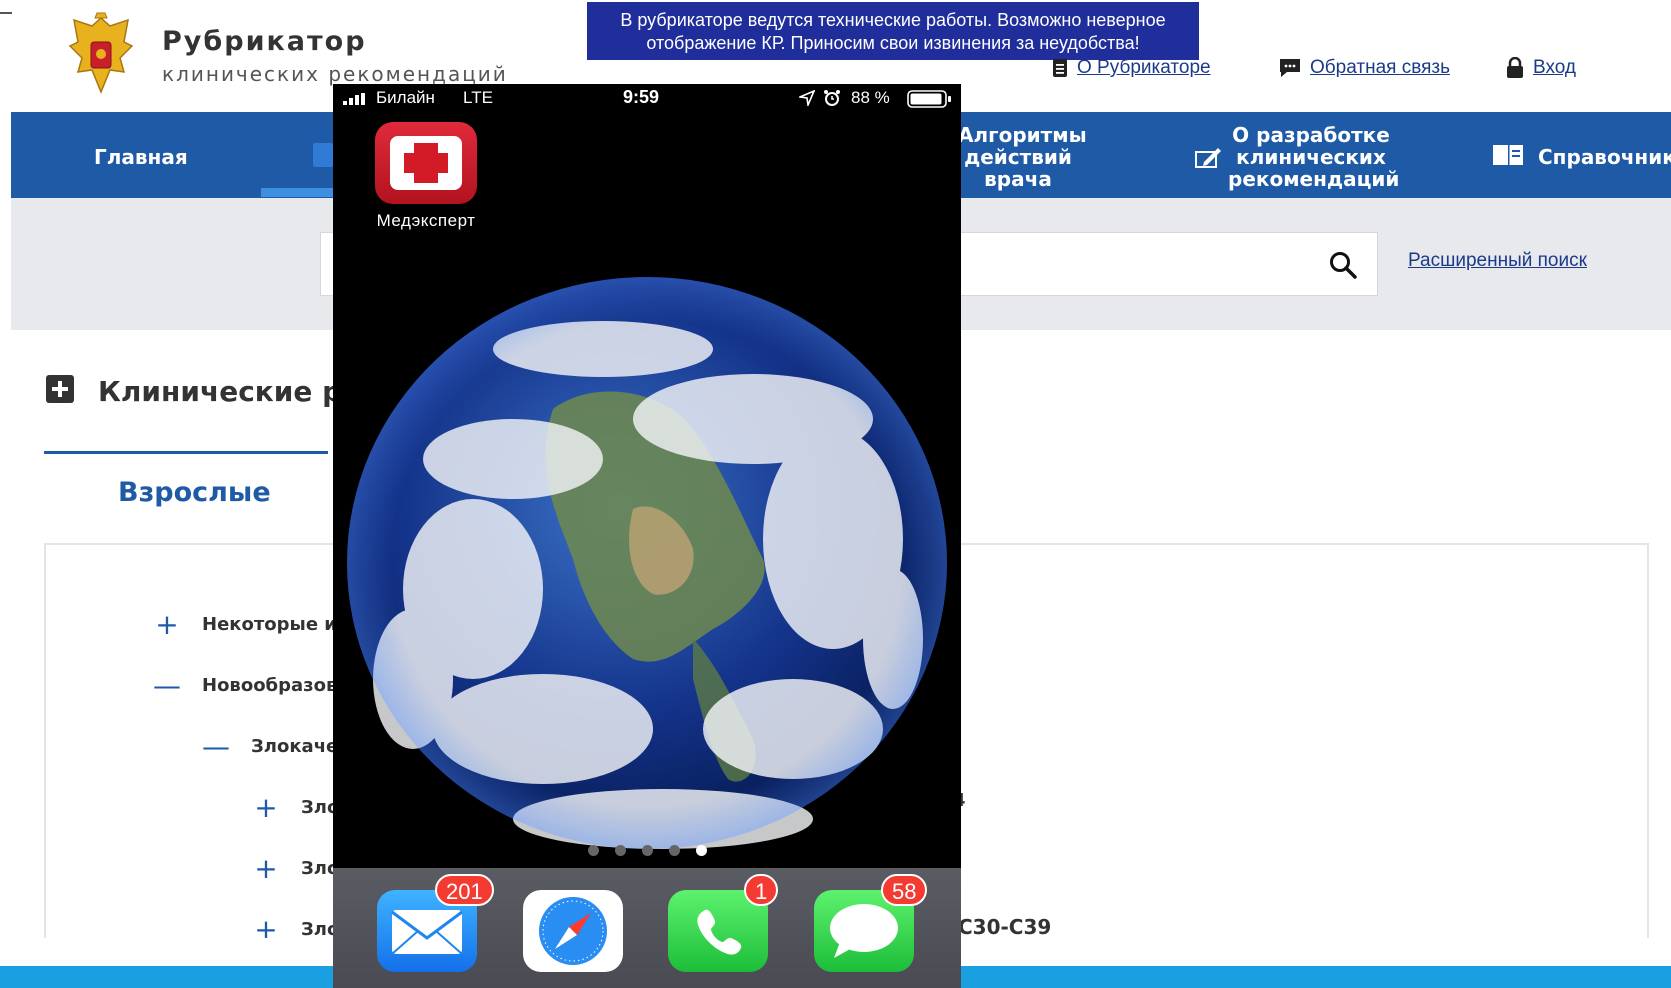 The width and height of the screenshot is (1671, 988). I want to click on compass-icon, so click(573, 931).